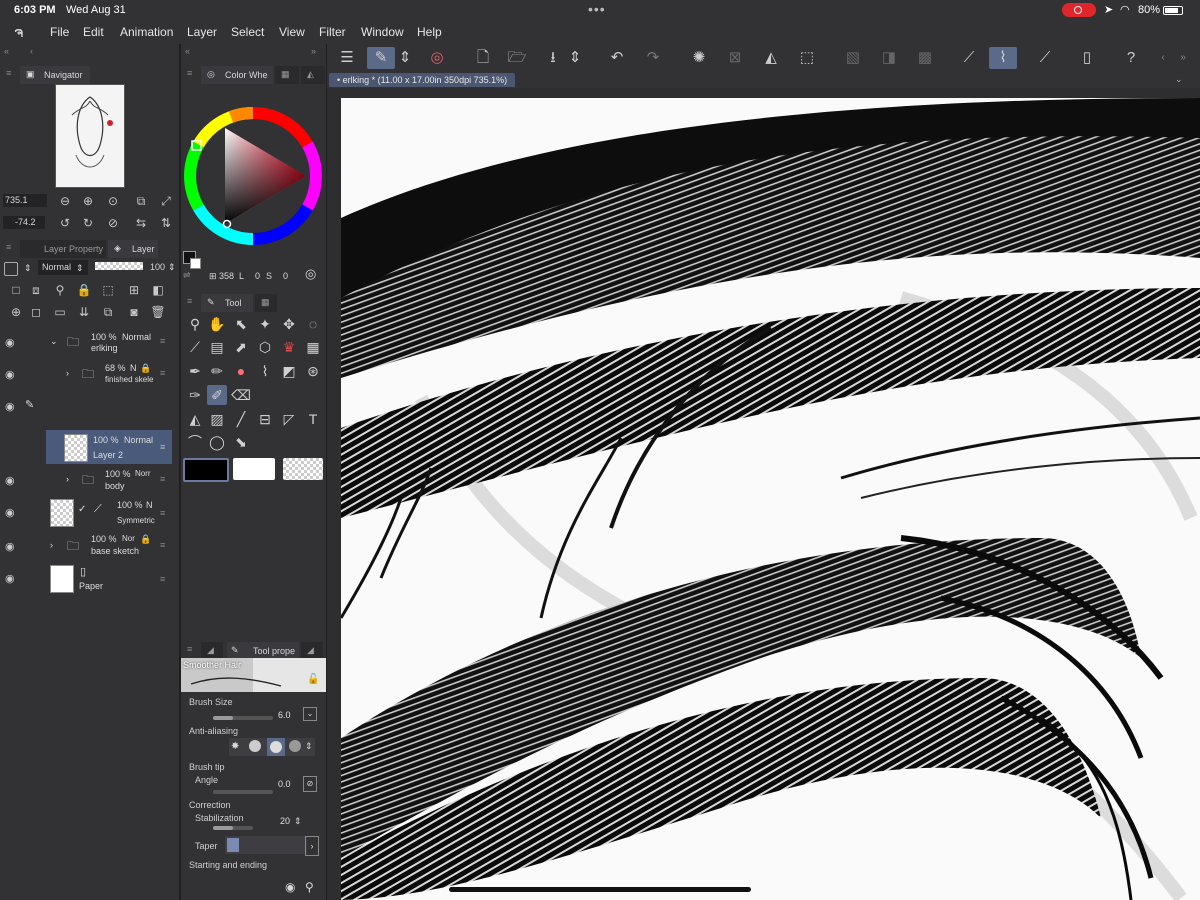  What do you see at coordinates (1003, 58) in the screenshot?
I see `brush-quick-icon: ⌇` at bounding box center [1003, 58].